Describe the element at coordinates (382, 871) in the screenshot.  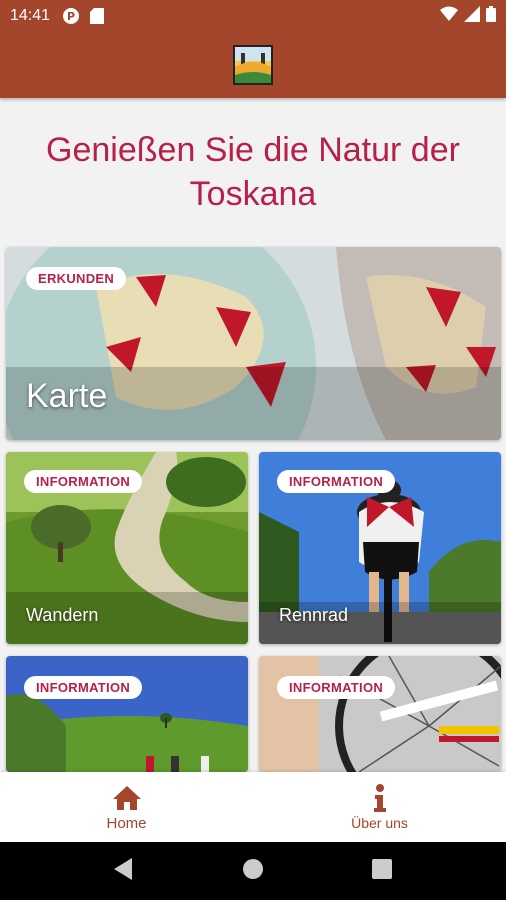
I see `recents-icon` at that location.